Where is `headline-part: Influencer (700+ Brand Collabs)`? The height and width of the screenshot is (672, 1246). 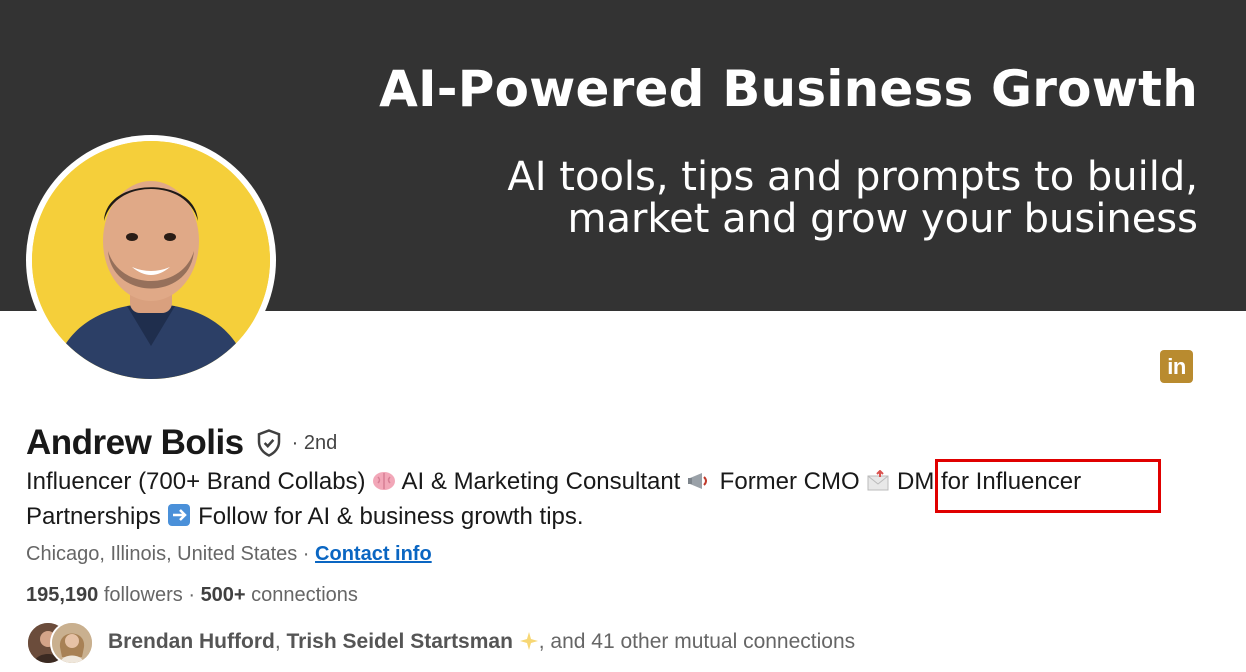 headline-part: Influencer (700+ Brand Collabs) is located at coordinates (199, 481).